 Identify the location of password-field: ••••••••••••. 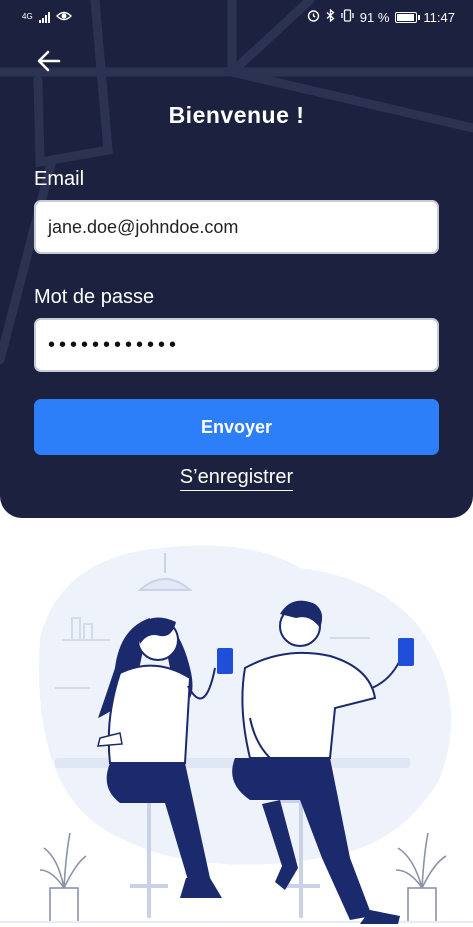
(236, 345).